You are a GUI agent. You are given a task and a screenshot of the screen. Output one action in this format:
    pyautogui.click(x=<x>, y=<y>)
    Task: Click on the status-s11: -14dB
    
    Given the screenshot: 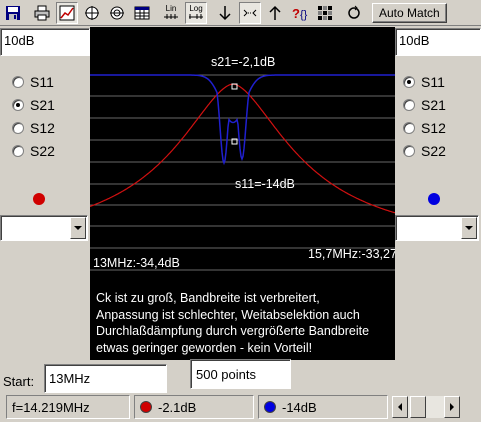 What is the action you would take?
    pyautogui.click(x=323, y=407)
    